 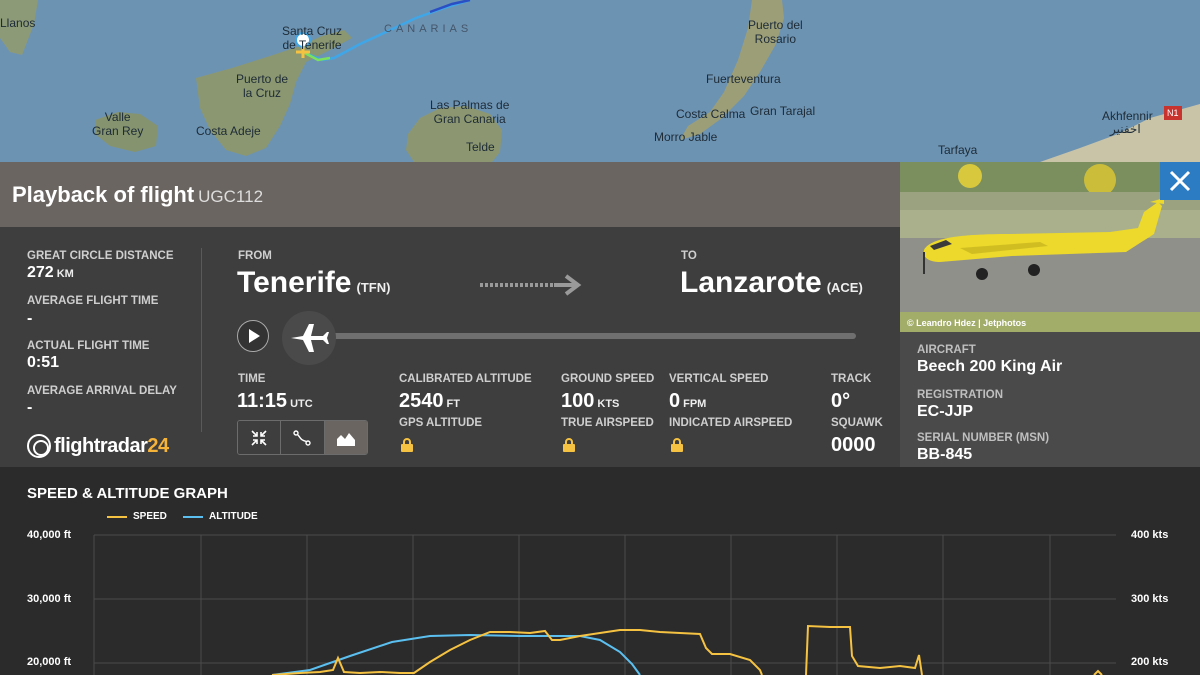 What do you see at coordinates (407, 445) in the screenshot?
I see `gps-altitude-lock-icon` at bounding box center [407, 445].